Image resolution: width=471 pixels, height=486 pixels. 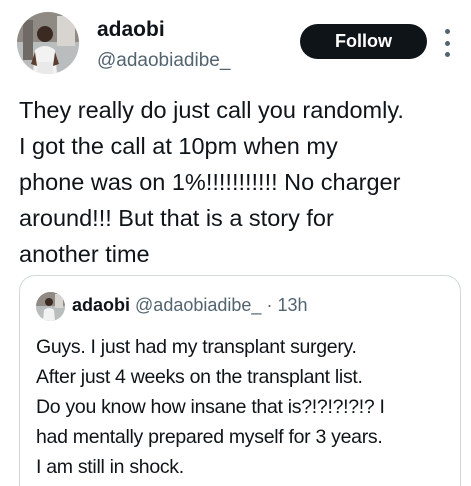 I want to click on quoted-avatar-photo, so click(x=50, y=306).